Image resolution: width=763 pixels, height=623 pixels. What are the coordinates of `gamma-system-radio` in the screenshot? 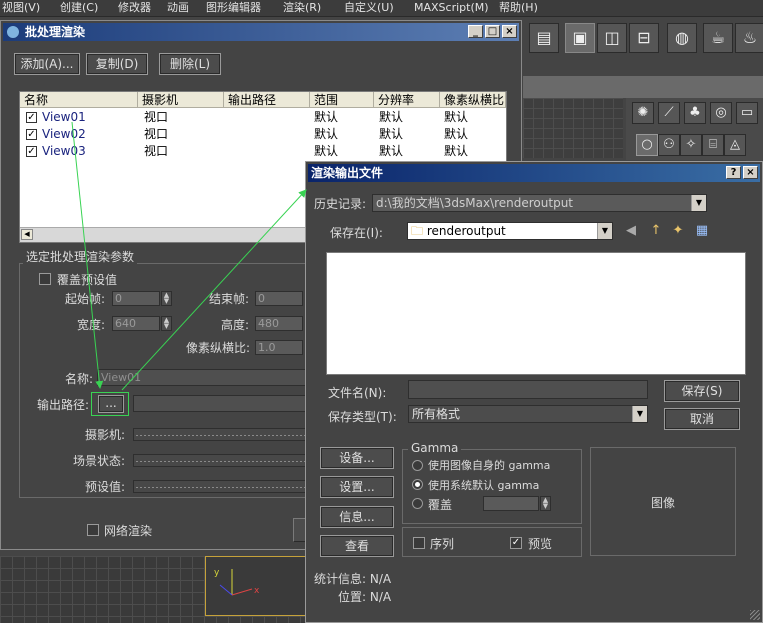 It's located at (417, 484).